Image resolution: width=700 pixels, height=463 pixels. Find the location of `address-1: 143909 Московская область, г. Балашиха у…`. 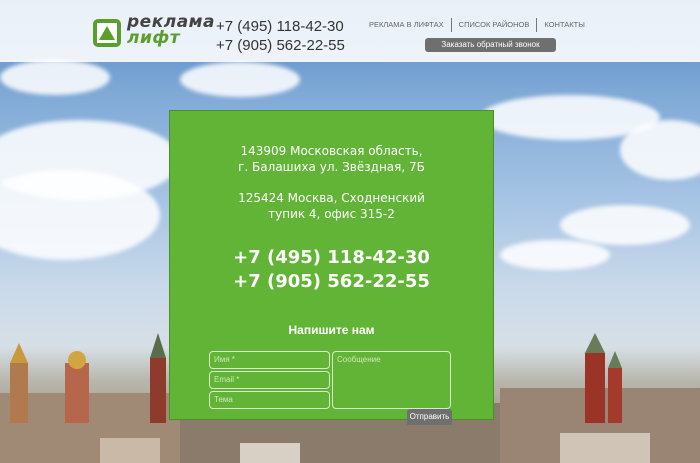

address-1: 143909 Московская область, г. Балашиха у… is located at coordinates (331, 159).